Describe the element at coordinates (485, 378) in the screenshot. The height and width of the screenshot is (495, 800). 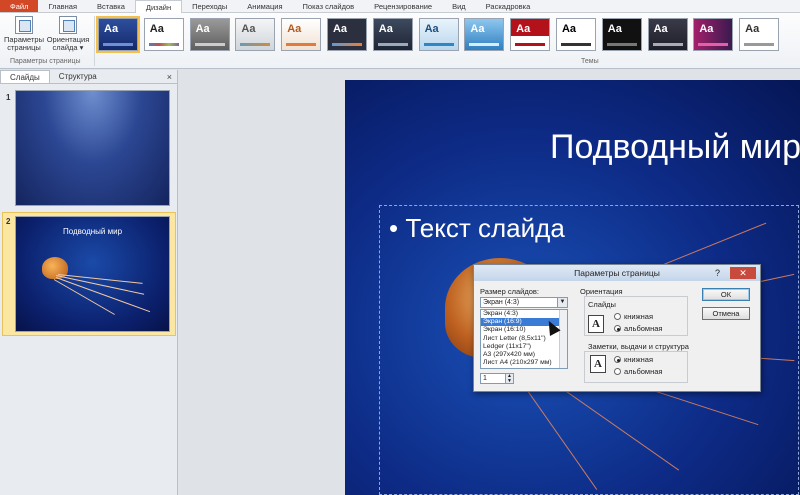
I see `start-number-value: 1` at that location.